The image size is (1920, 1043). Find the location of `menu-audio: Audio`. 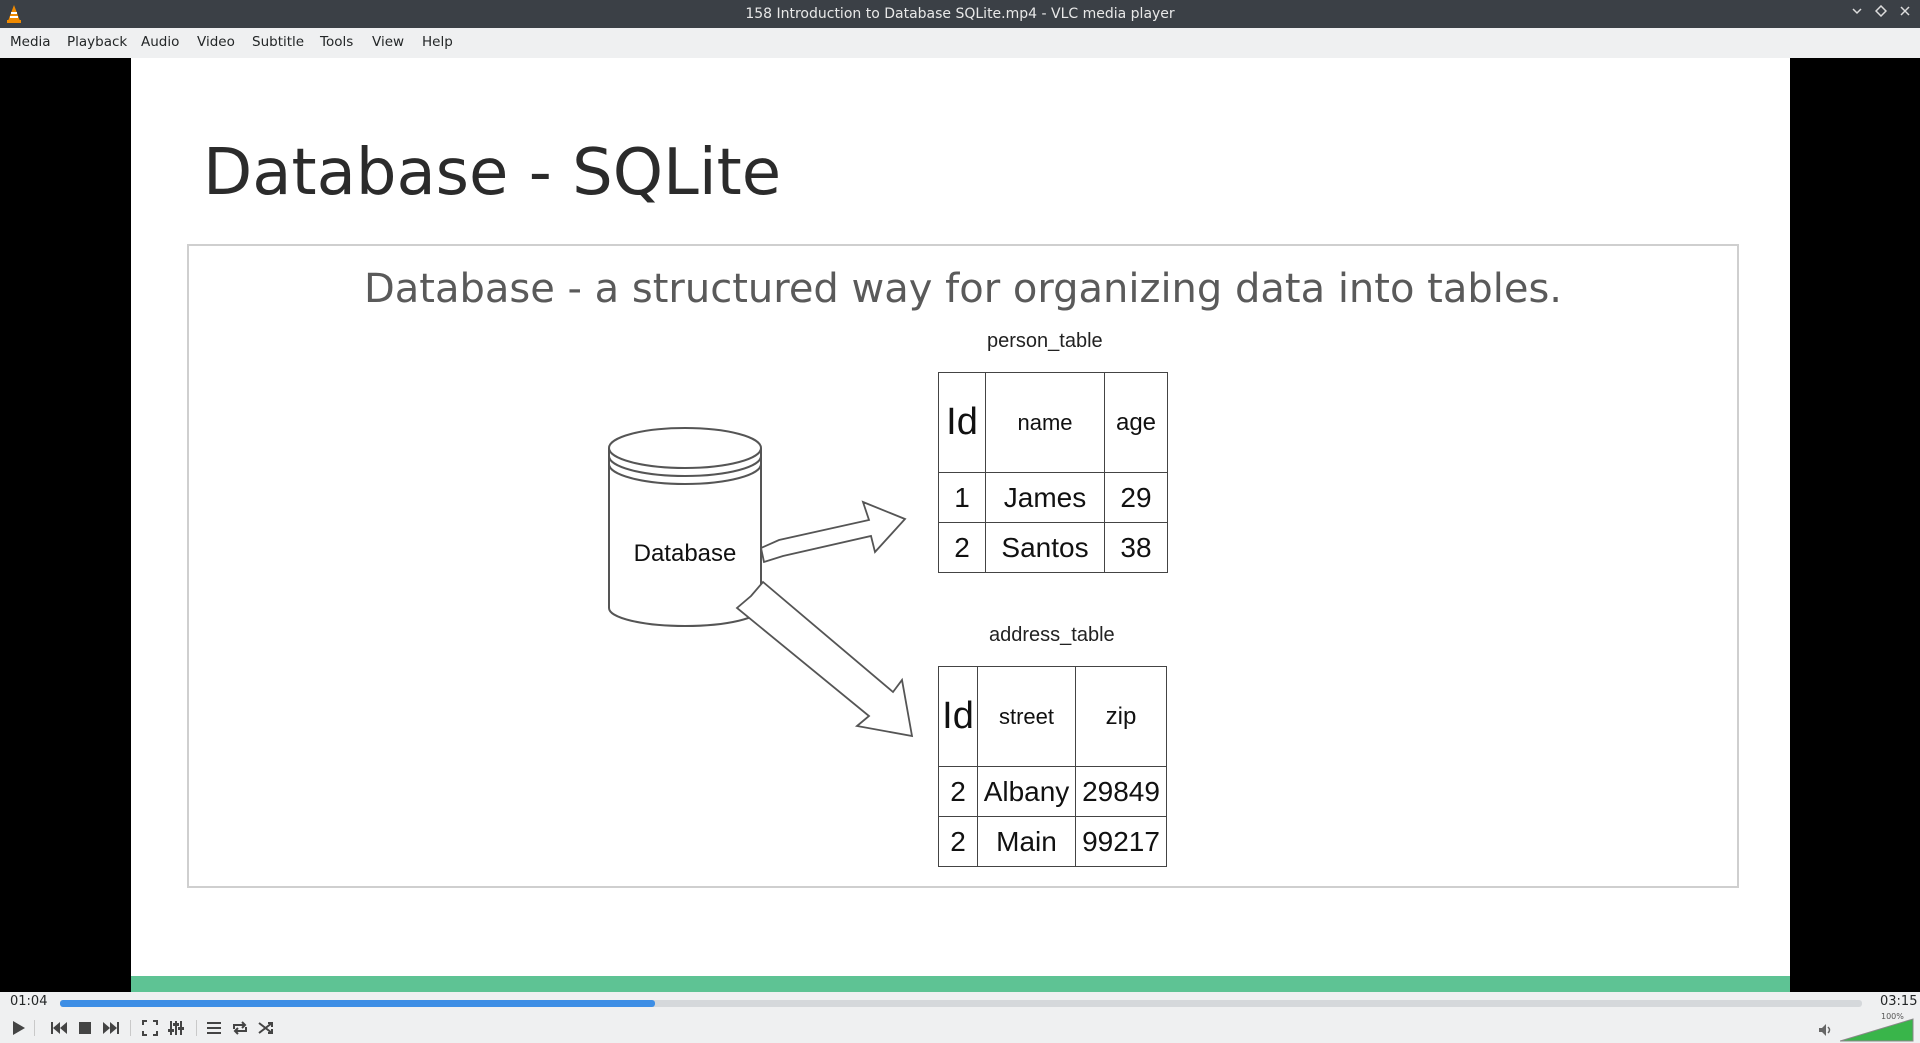

menu-audio: Audio is located at coordinates (160, 42).